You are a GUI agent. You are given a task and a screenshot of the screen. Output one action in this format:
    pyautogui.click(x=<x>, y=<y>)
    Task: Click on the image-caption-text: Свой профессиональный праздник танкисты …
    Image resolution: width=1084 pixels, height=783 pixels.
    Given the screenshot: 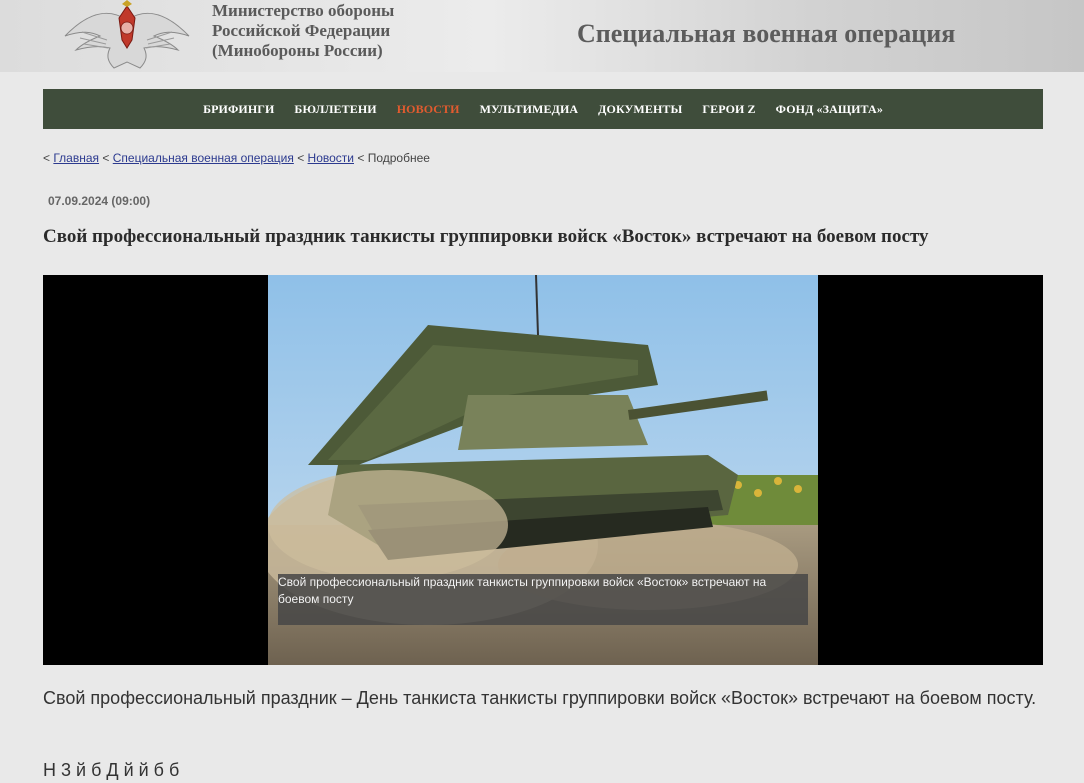 What is the action you would take?
    pyautogui.click(x=522, y=590)
    